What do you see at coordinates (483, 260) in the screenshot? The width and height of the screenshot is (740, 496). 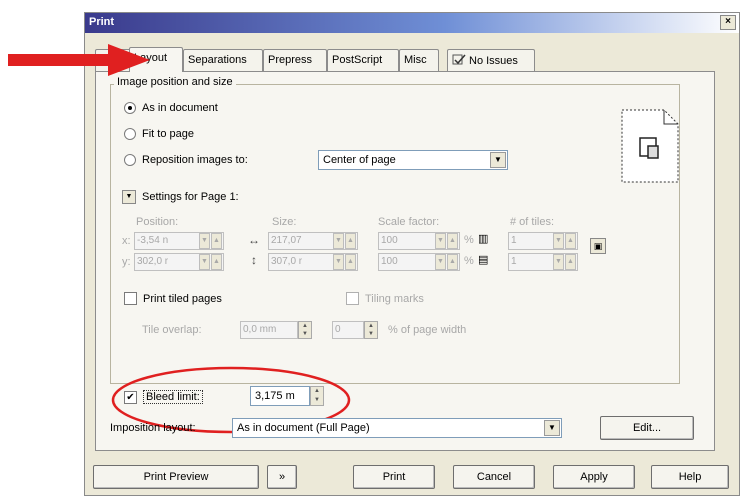 I see `tiles-vertical-icon: ▤` at bounding box center [483, 260].